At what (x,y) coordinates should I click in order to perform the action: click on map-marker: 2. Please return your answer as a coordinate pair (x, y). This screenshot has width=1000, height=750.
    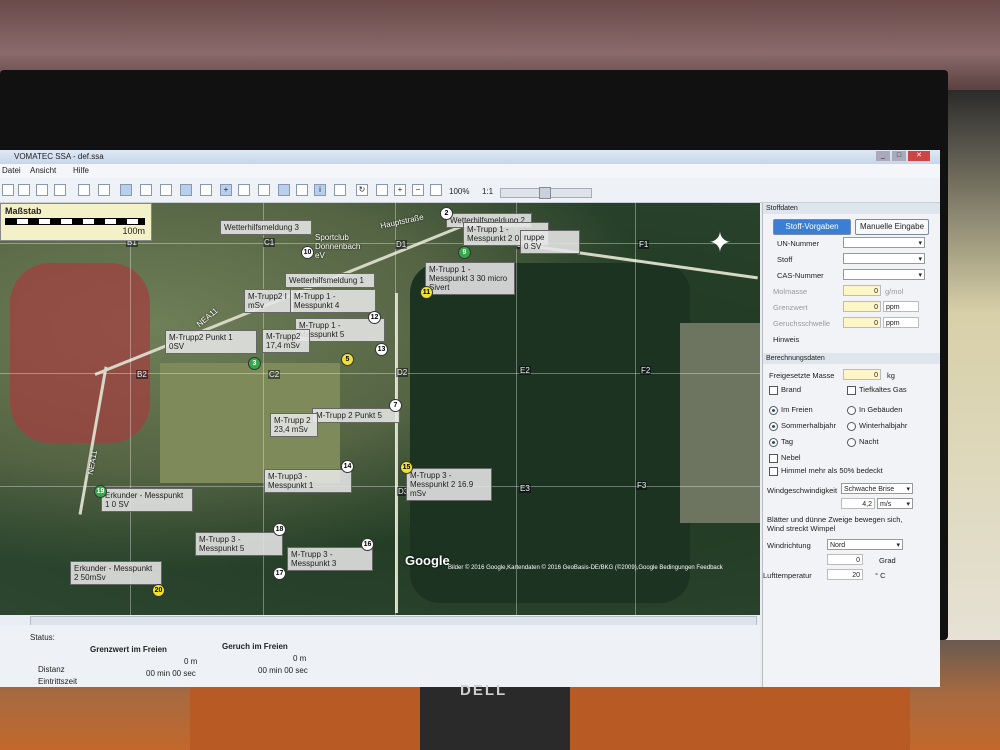
    Looking at the image, I should click on (446, 213).